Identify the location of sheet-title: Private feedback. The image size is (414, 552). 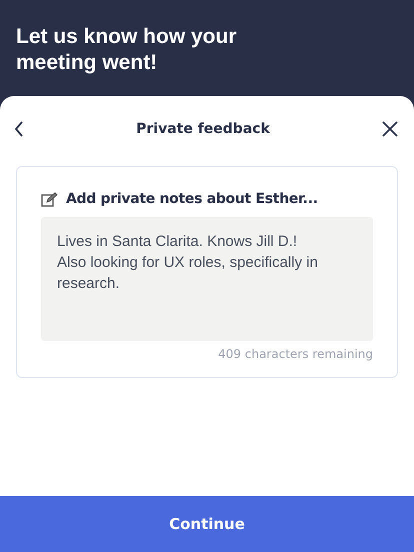
(203, 129).